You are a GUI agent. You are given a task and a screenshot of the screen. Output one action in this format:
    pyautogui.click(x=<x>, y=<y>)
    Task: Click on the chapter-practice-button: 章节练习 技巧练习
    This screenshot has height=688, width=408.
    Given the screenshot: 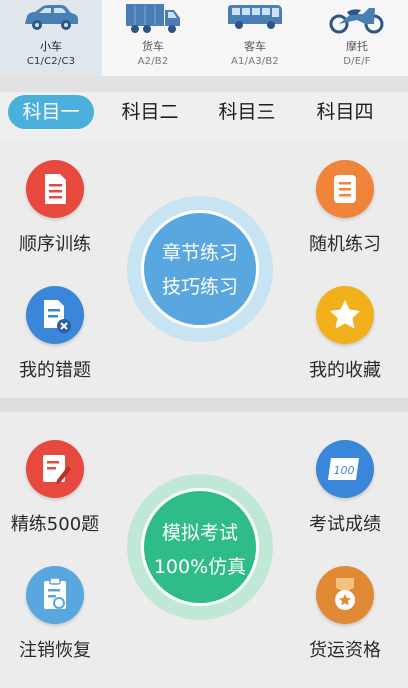 What is the action you would take?
    pyautogui.click(x=200, y=269)
    